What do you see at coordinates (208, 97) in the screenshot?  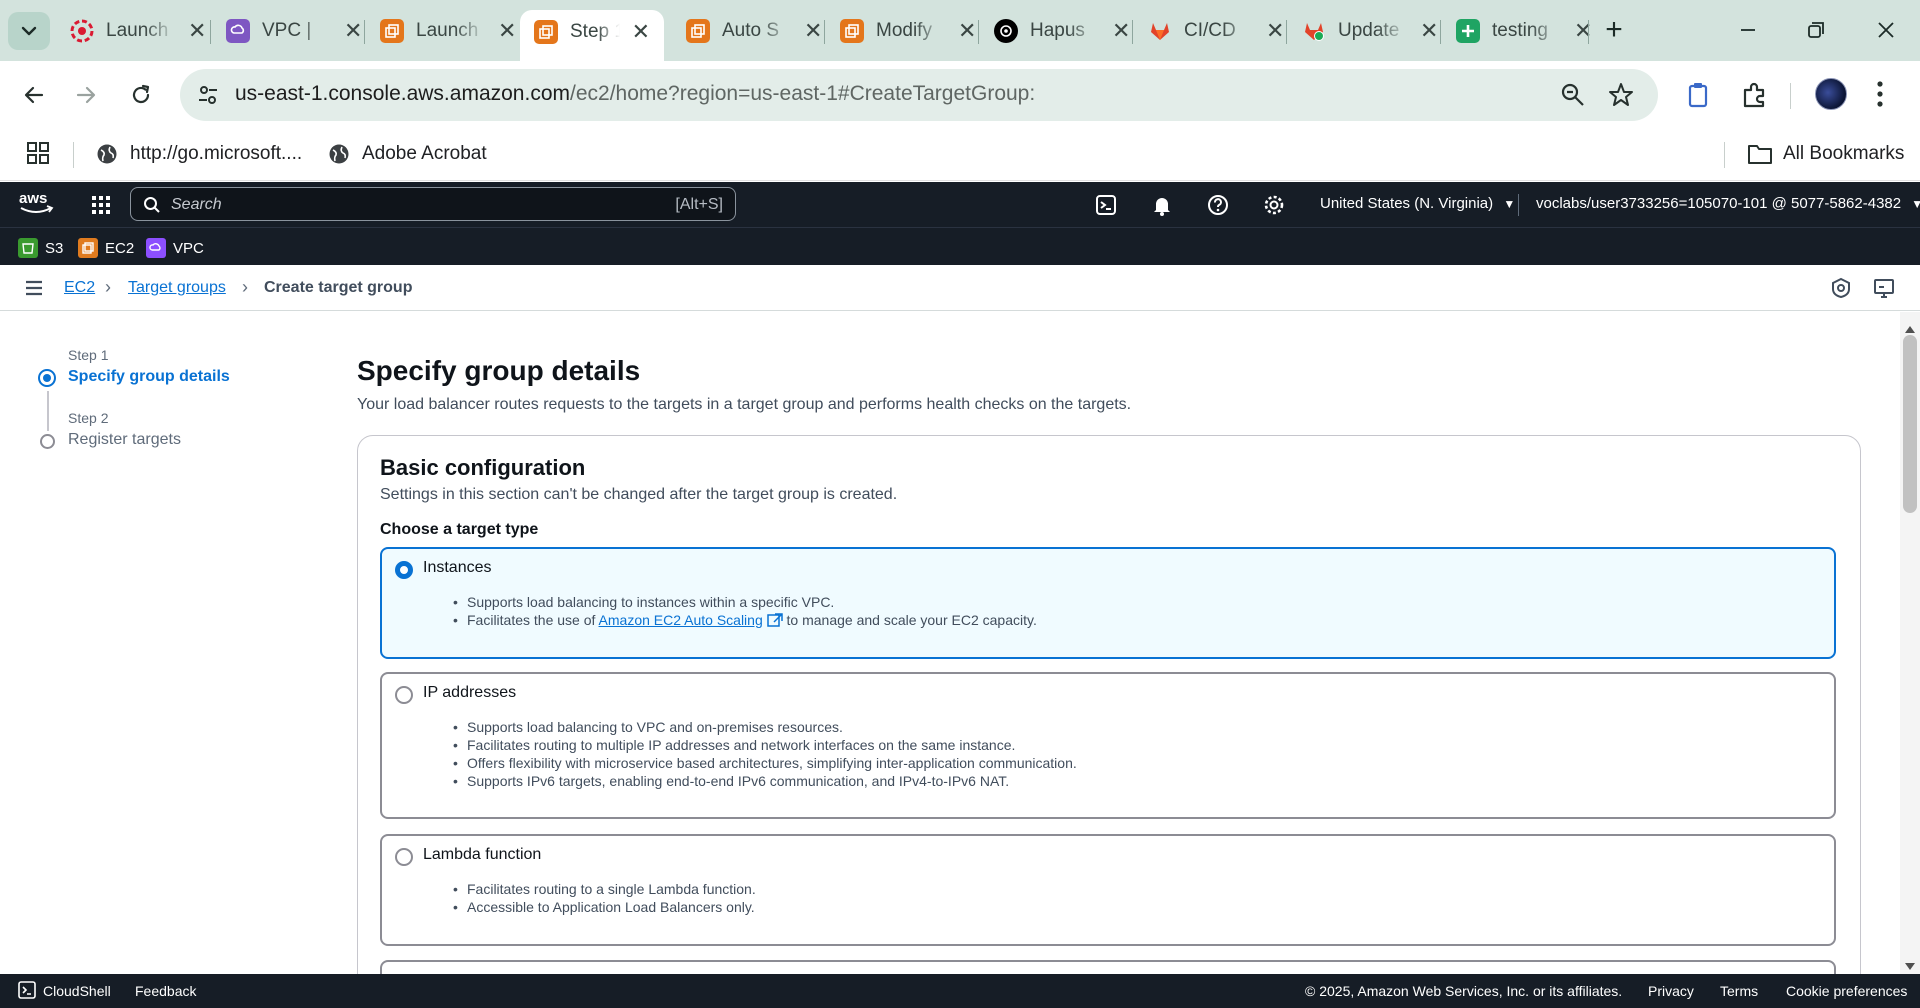 I see `site-info-icon` at bounding box center [208, 97].